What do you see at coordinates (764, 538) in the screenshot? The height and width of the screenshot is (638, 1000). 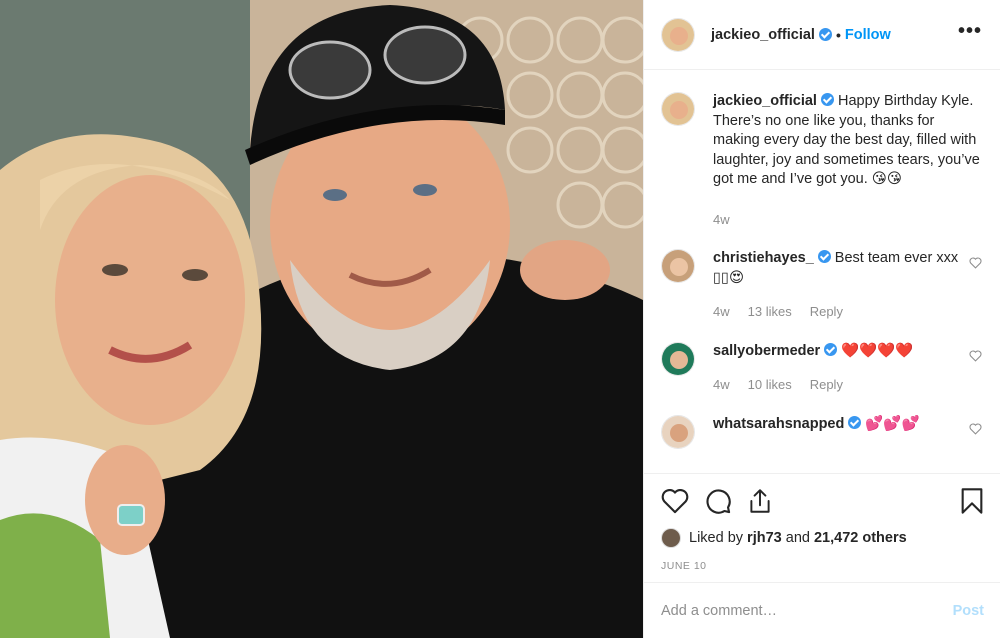 I see `liker-username: rjh73` at bounding box center [764, 538].